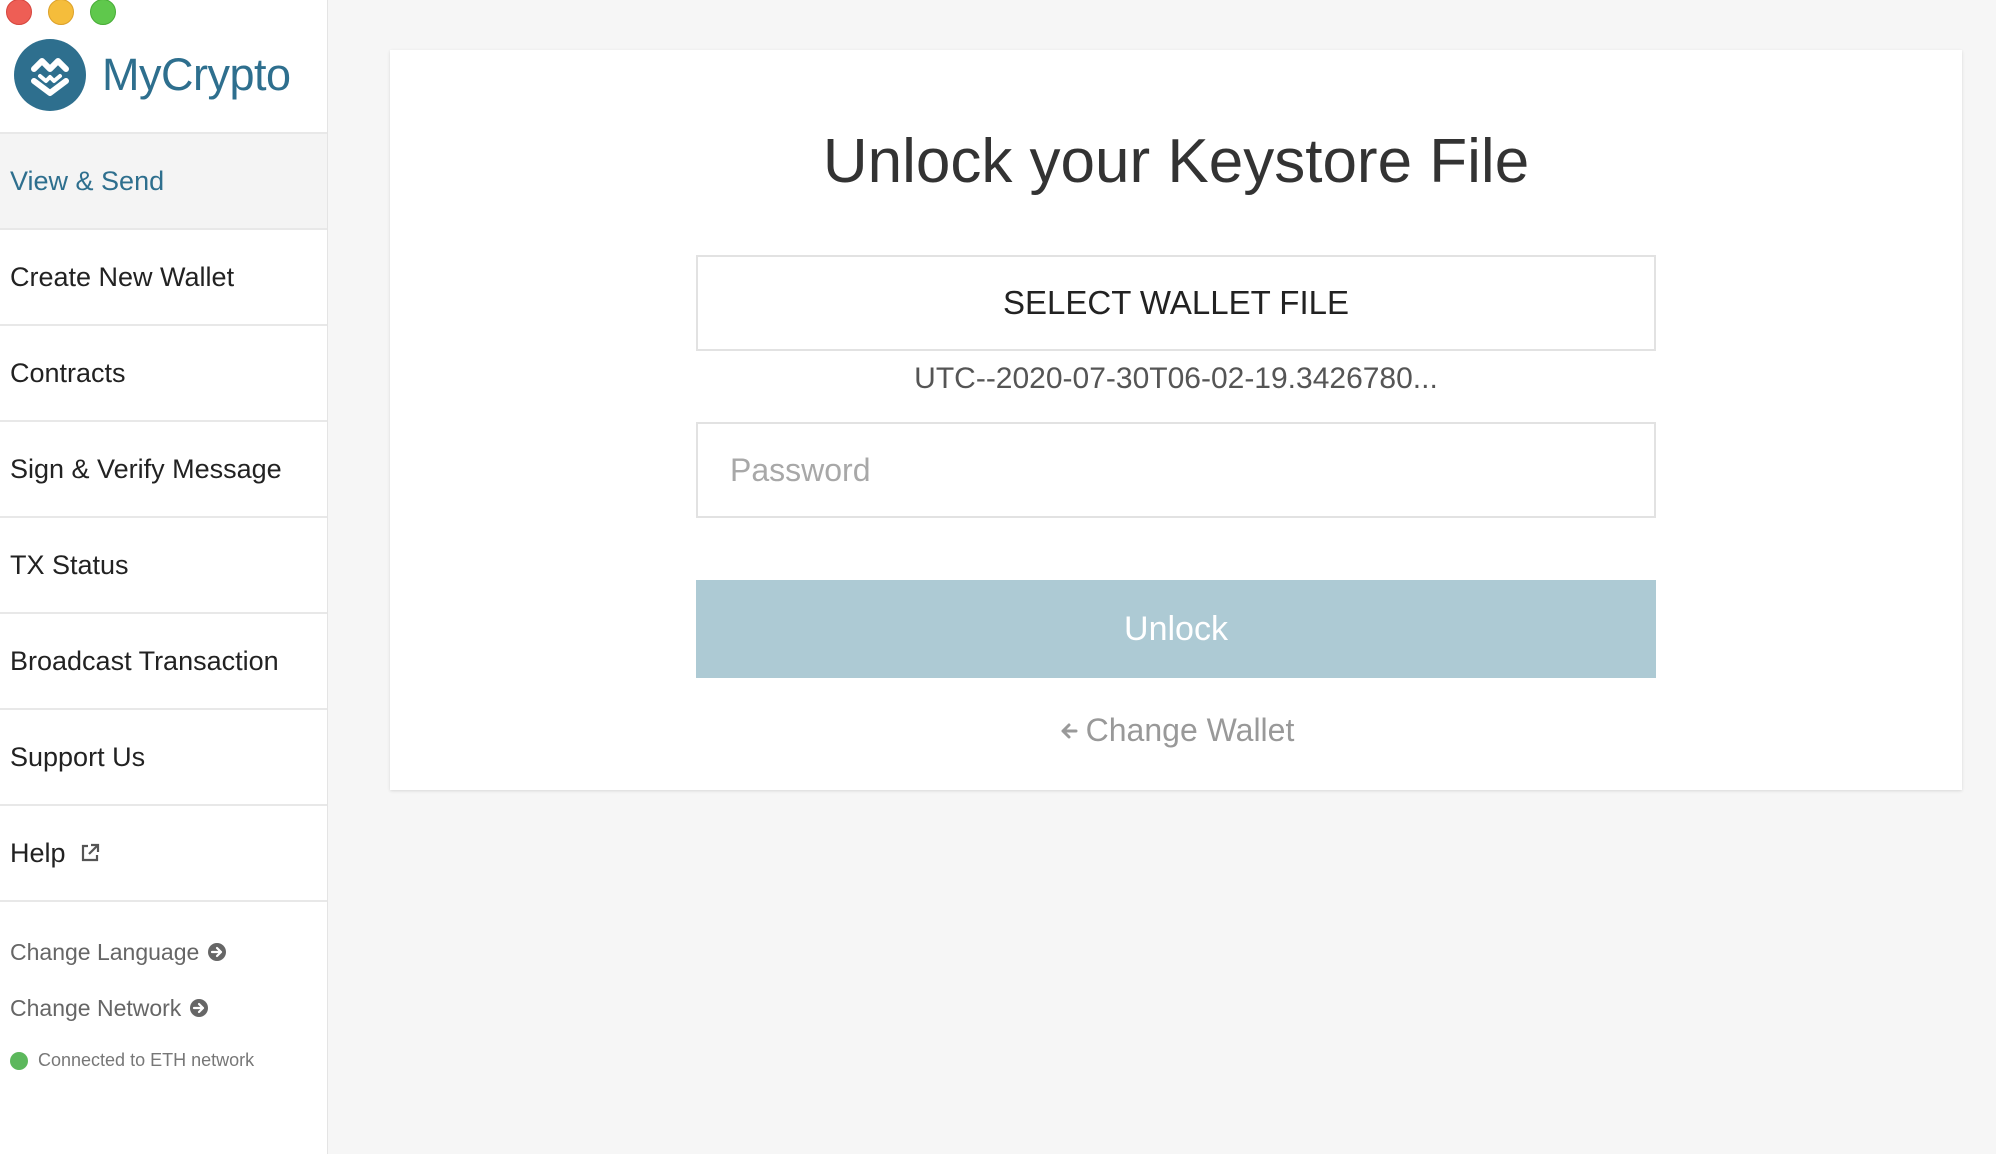  I want to click on change-wallet-label: Change Wallet, so click(1190, 730).